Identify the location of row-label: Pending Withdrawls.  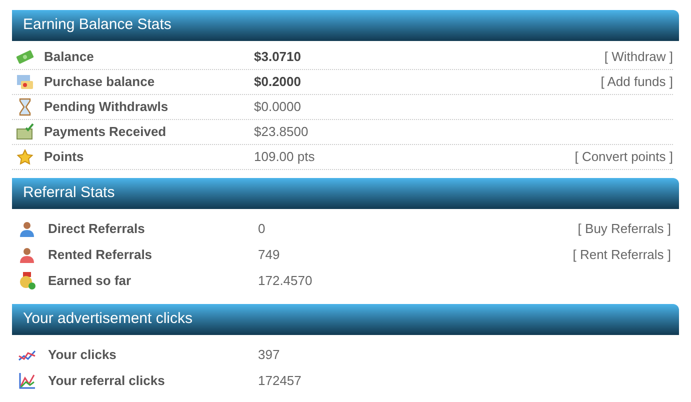
(107, 107).